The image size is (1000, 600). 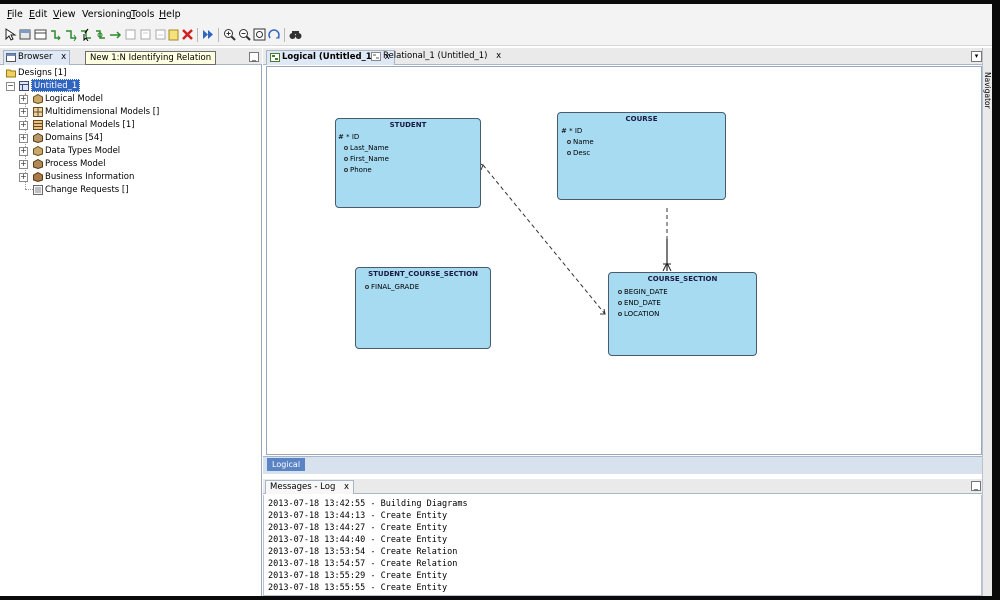 I want to click on messages-log-tab: Messages - Log x, so click(x=310, y=487).